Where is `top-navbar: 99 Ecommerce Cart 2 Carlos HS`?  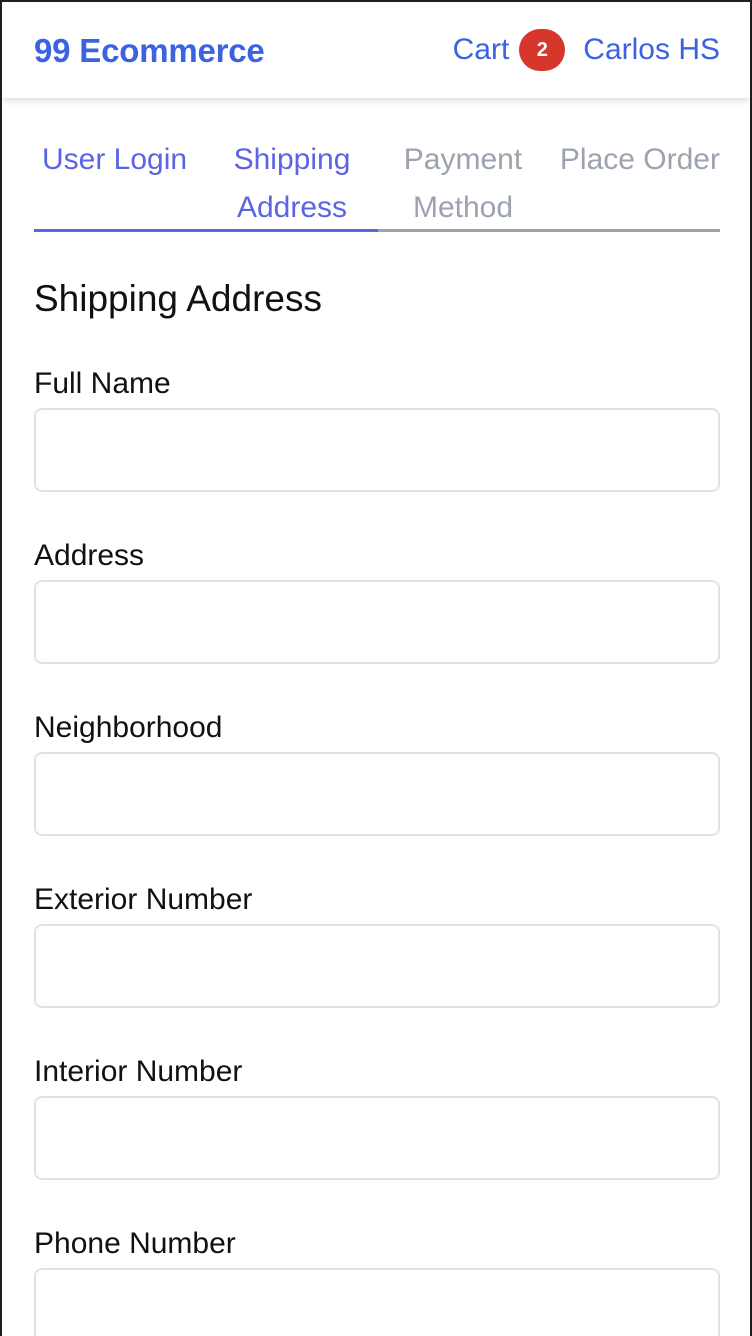
top-navbar: 99 Ecommerce Cart 2 Carlos HS is located at coordinates (376, 50).